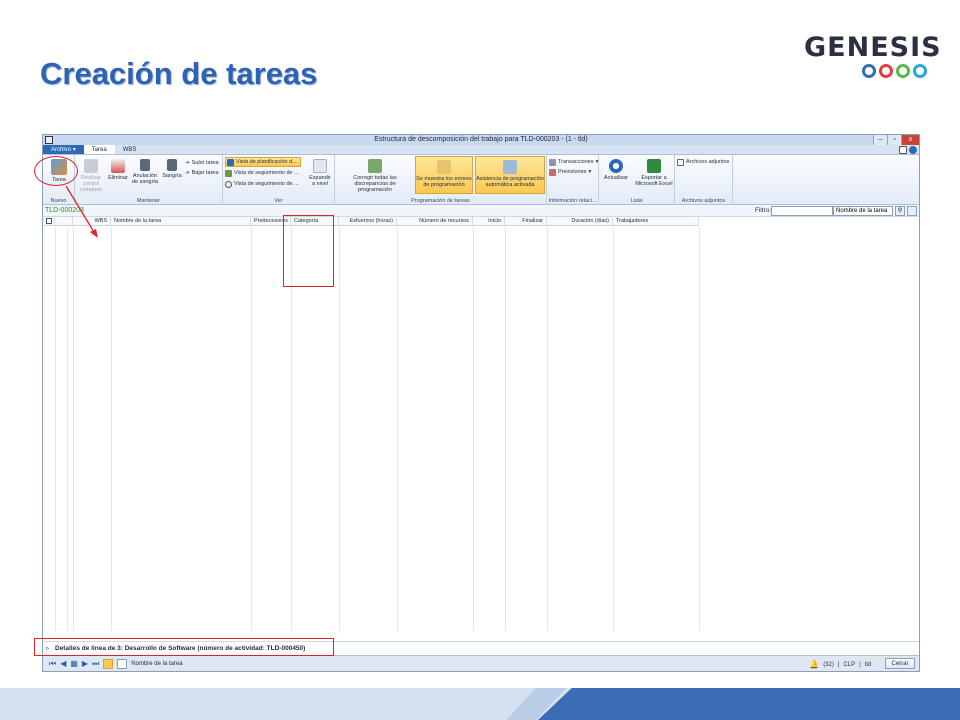  Describe the element at coordinates (708, 162) in the screenshot. I see `attachments-label: Archivos adjuntos` at that location.